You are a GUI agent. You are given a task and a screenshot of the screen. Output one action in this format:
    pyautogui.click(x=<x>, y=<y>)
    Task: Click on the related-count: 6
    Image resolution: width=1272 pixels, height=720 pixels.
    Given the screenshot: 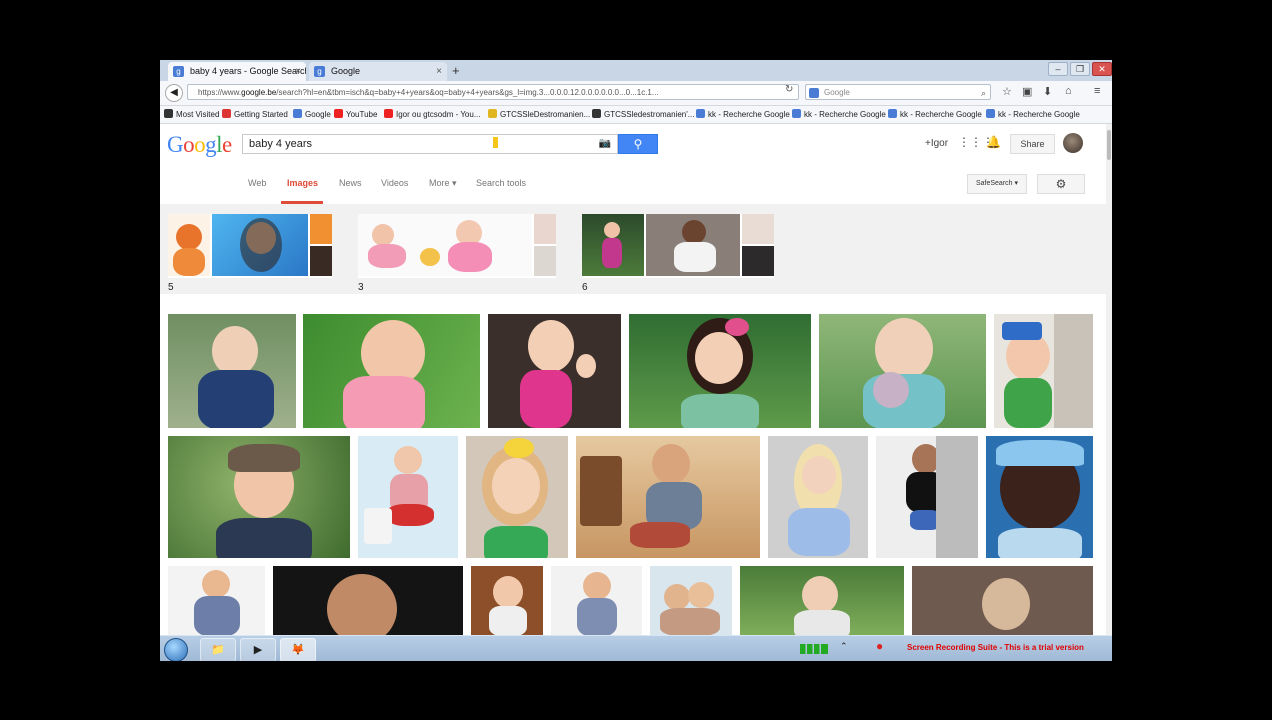 What is the action you would take?
    pyautogui.click(x=585, y=287)
    